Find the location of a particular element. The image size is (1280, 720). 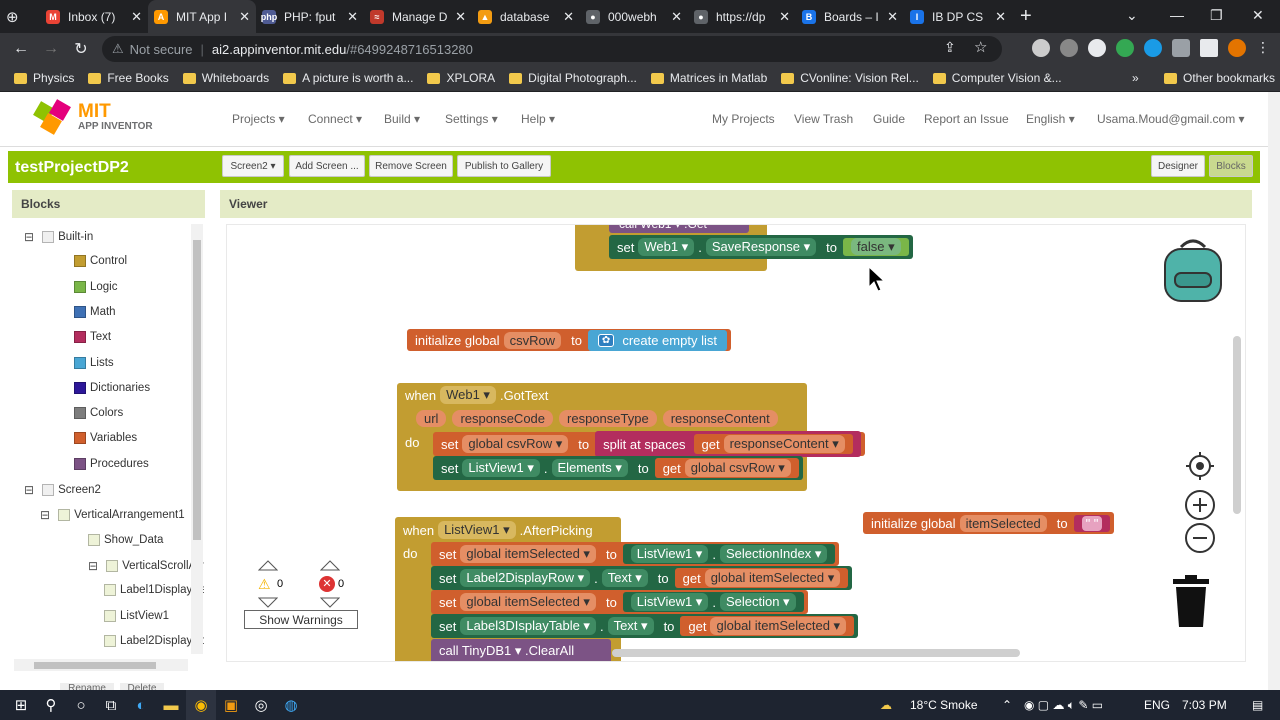

app-taskbar-icon: ◍ is located at coordinates (291, 705).